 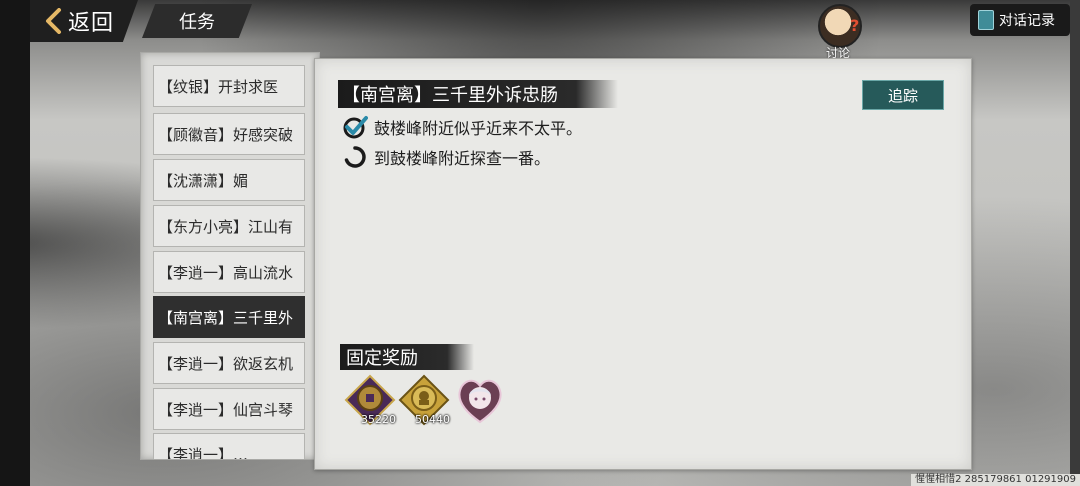 What do you see at coordinates (226, 317) in the screenshot?
I see `quest-list-item-label: 【南宫离】三千里外` at bounding box center [226, 317].